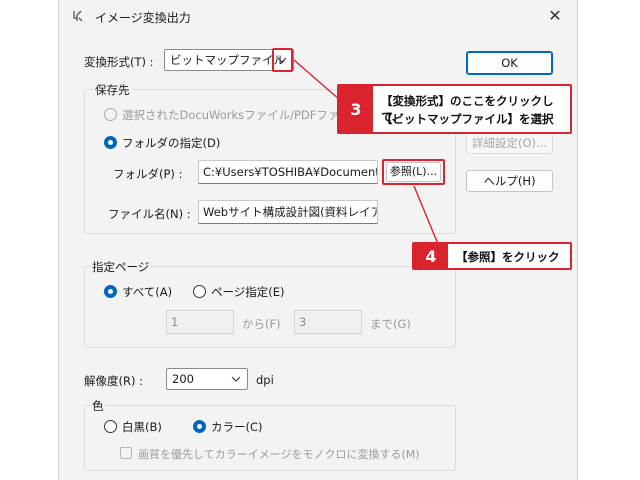  What do you see at coordinates (242, 115) in the screenshot?
I see `radio-selected-file-label: 選択されたDocuWorksファイル/PDFファイル` at bounding box center [242, 115].